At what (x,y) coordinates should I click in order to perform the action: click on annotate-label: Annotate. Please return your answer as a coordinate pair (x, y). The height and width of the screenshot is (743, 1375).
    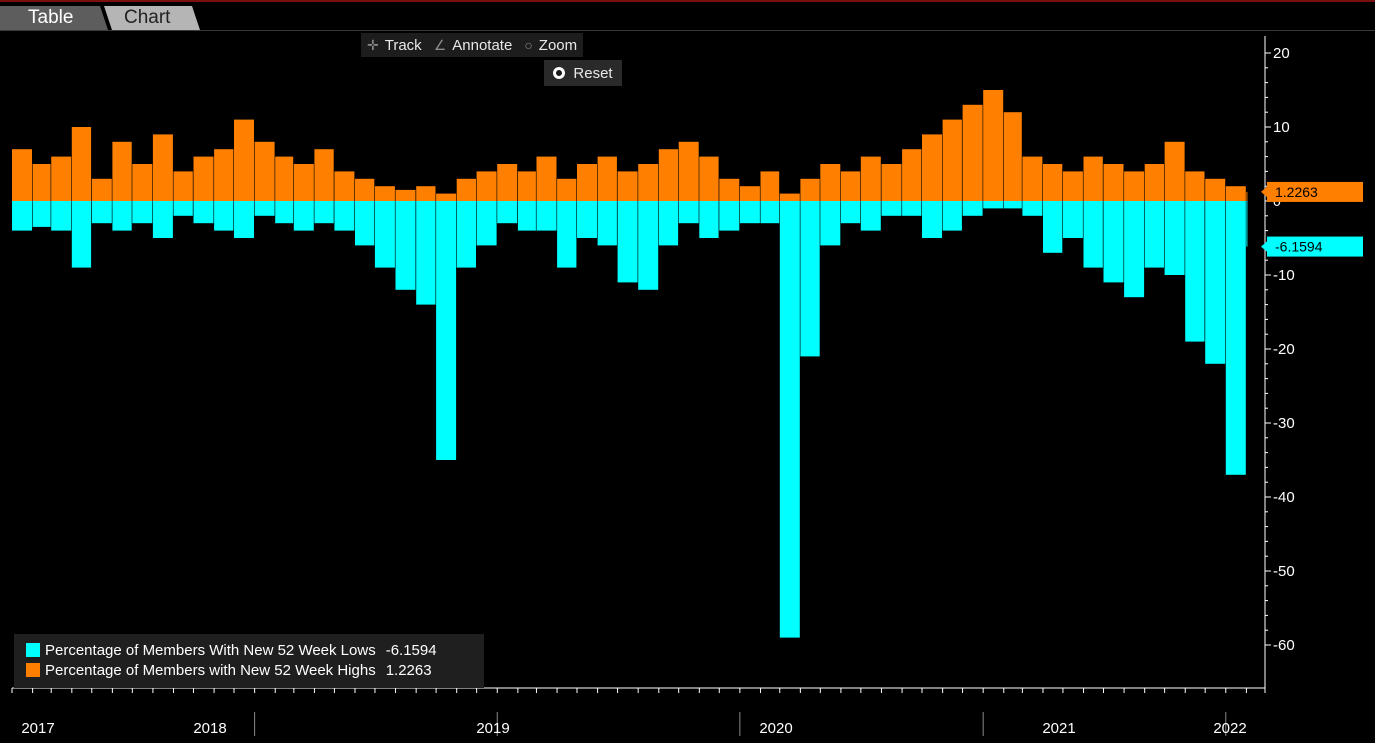
    Looking at the image, I should click on (482, 45).